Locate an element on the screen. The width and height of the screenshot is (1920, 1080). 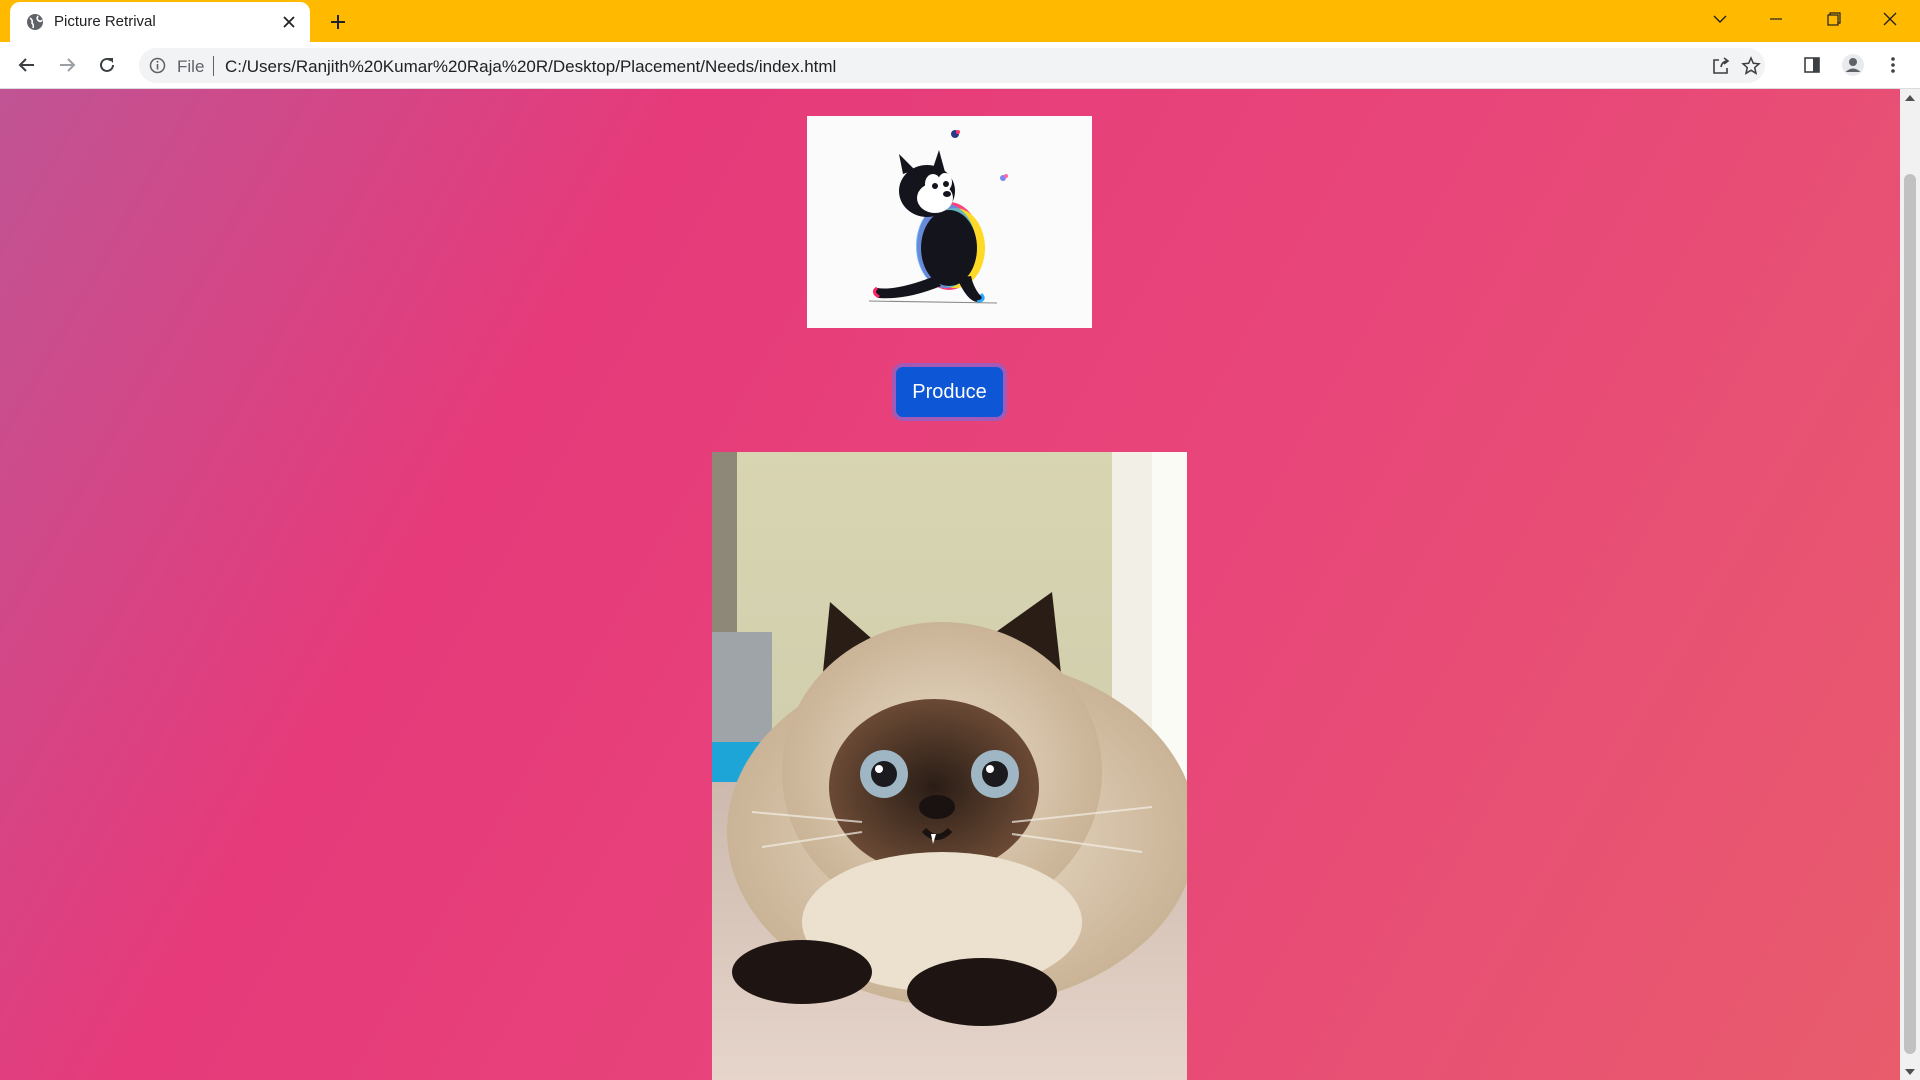
close-window-icon is located at coordinates (1890, 19).